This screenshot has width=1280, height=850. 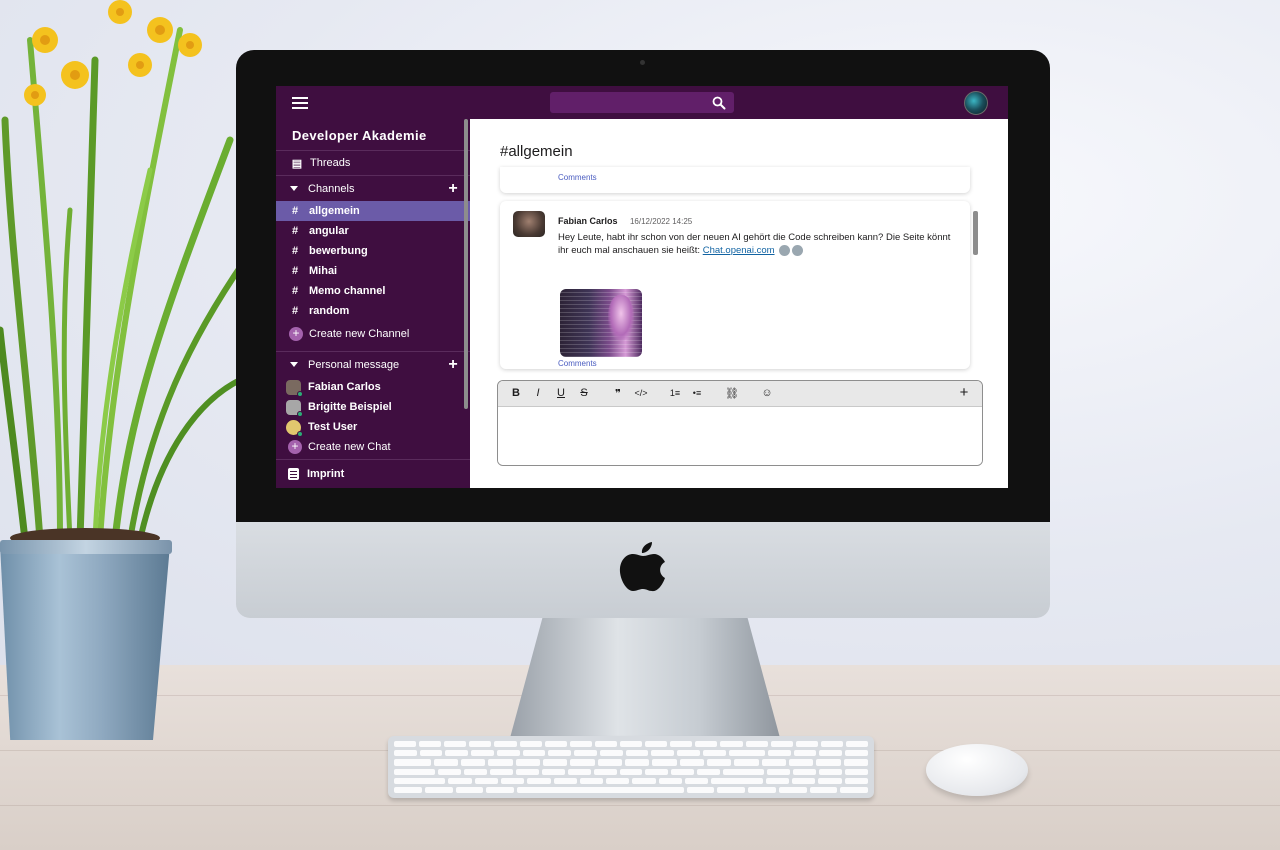 What do you see at coordinates (735, 180) in the screenshot?
I see `previous-message-card: Comments` at bounding box center [735, 180].